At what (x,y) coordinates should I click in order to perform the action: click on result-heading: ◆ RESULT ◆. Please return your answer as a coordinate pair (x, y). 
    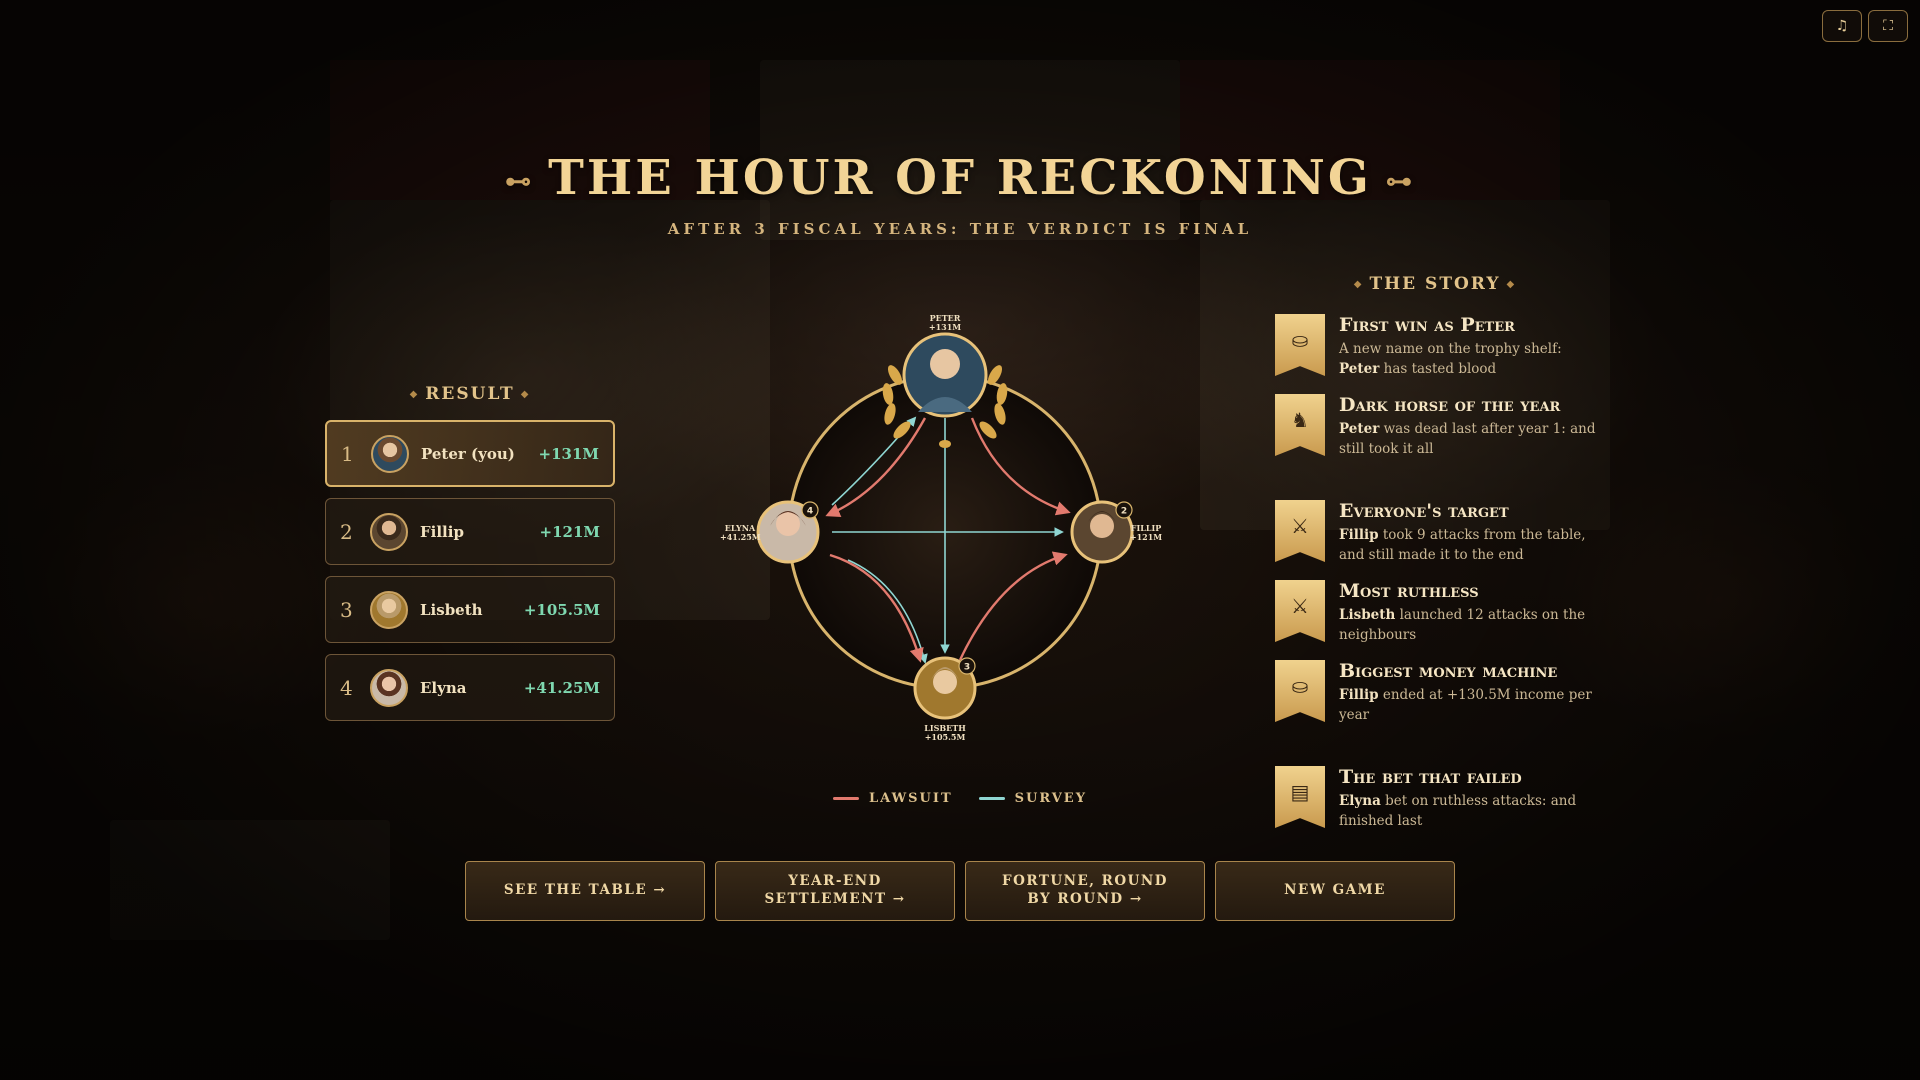
    Looking at the image, I should click on (470, 394).